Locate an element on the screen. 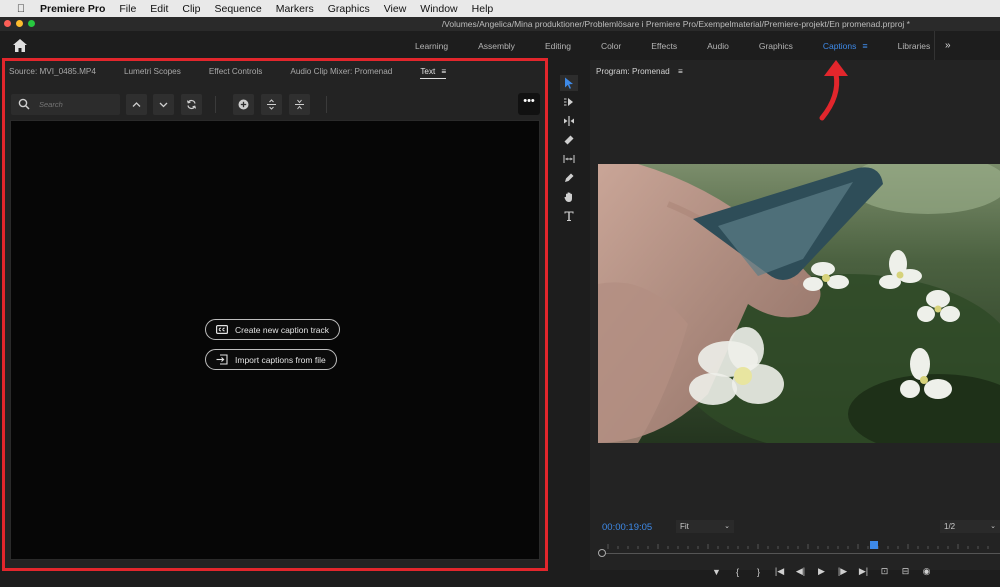 This screenshot has height=587, width=1000. type-icon is located at coordinates (569, 216).